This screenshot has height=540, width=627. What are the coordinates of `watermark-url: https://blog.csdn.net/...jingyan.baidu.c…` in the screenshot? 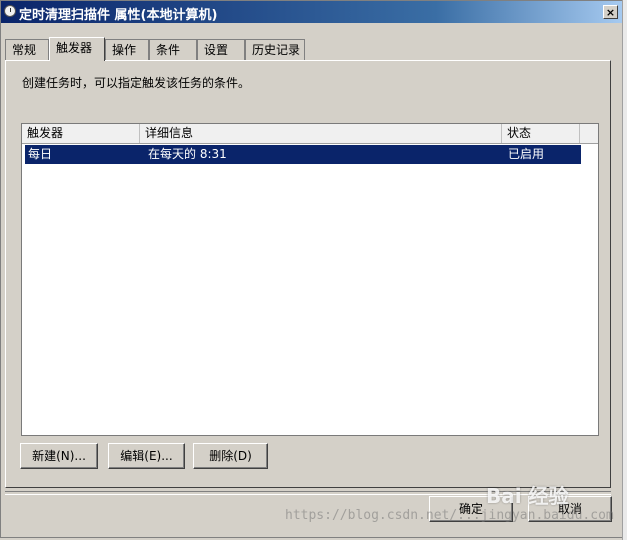 It's located at (449, 515).